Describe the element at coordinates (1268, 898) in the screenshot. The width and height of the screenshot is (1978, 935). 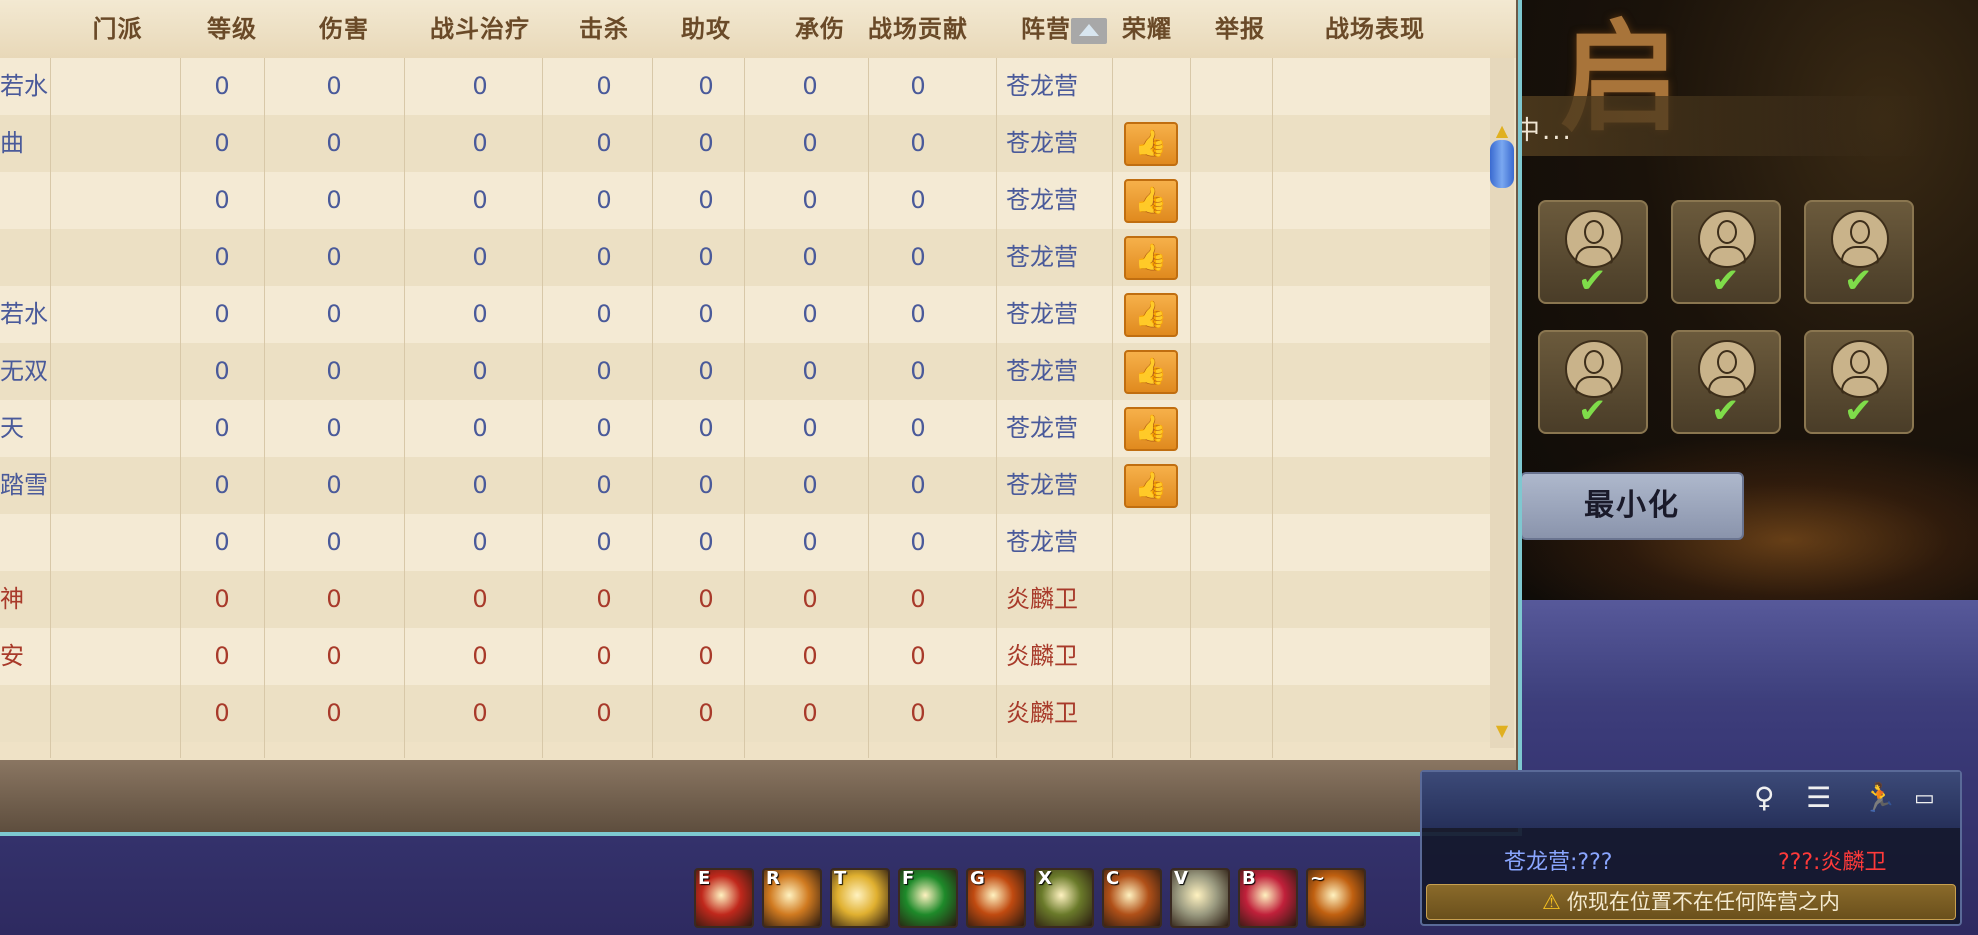
I see `skill-slot: B` at that location.